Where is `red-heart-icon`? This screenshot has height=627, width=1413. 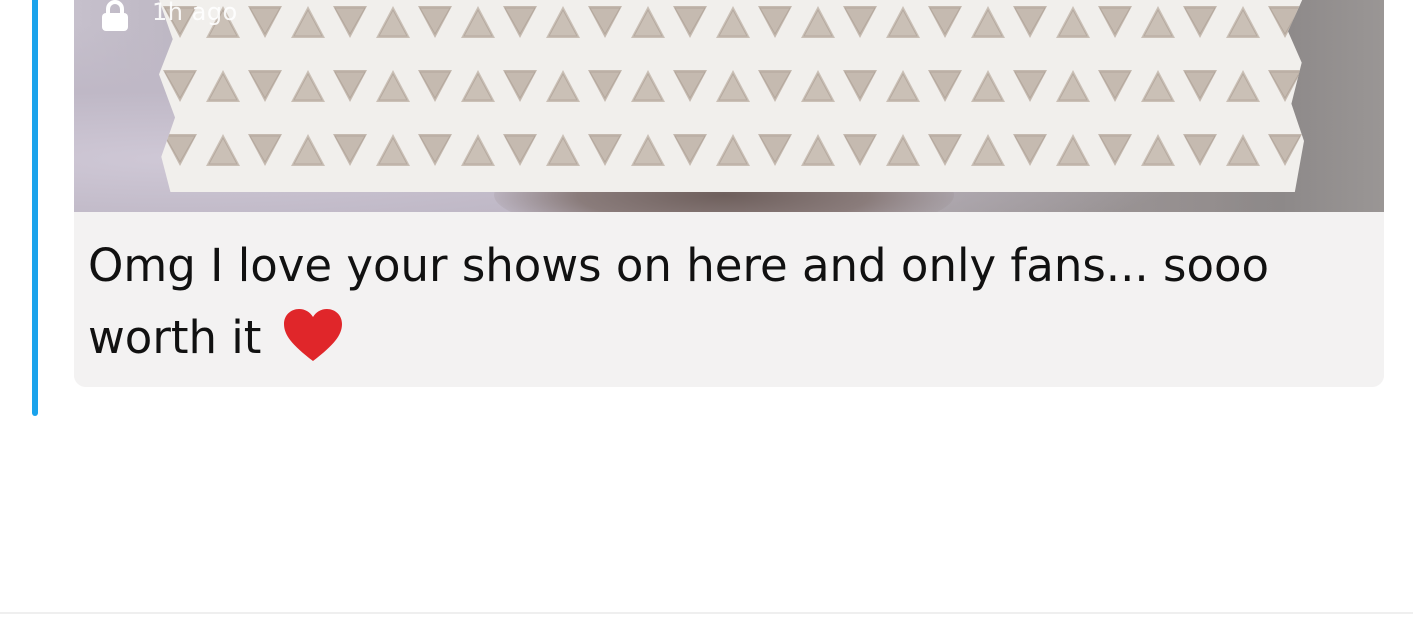 red-heart-icon is located at coordinates (313, 335).